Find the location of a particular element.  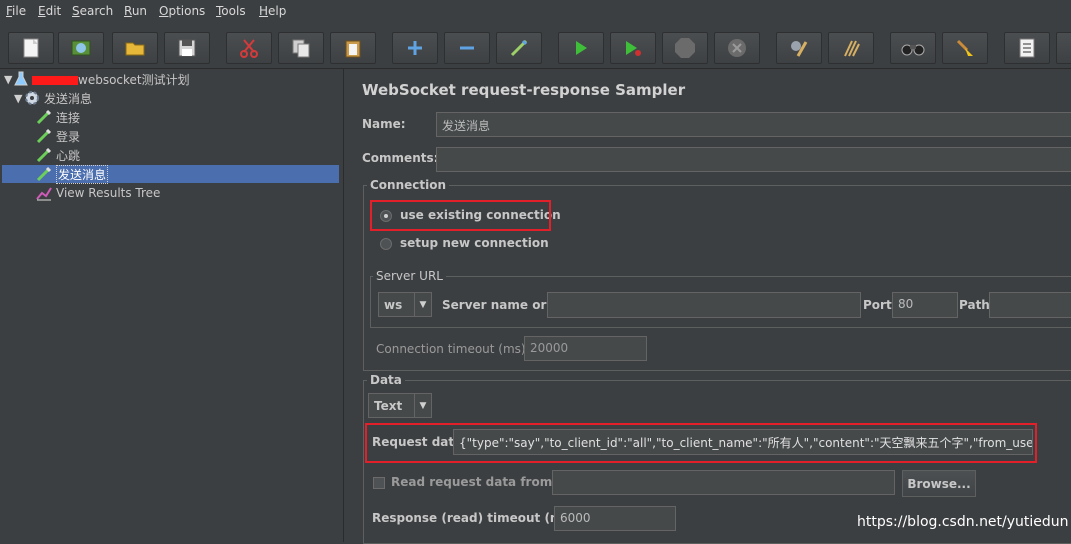

toggle-button is located at coordinates (519, 48).